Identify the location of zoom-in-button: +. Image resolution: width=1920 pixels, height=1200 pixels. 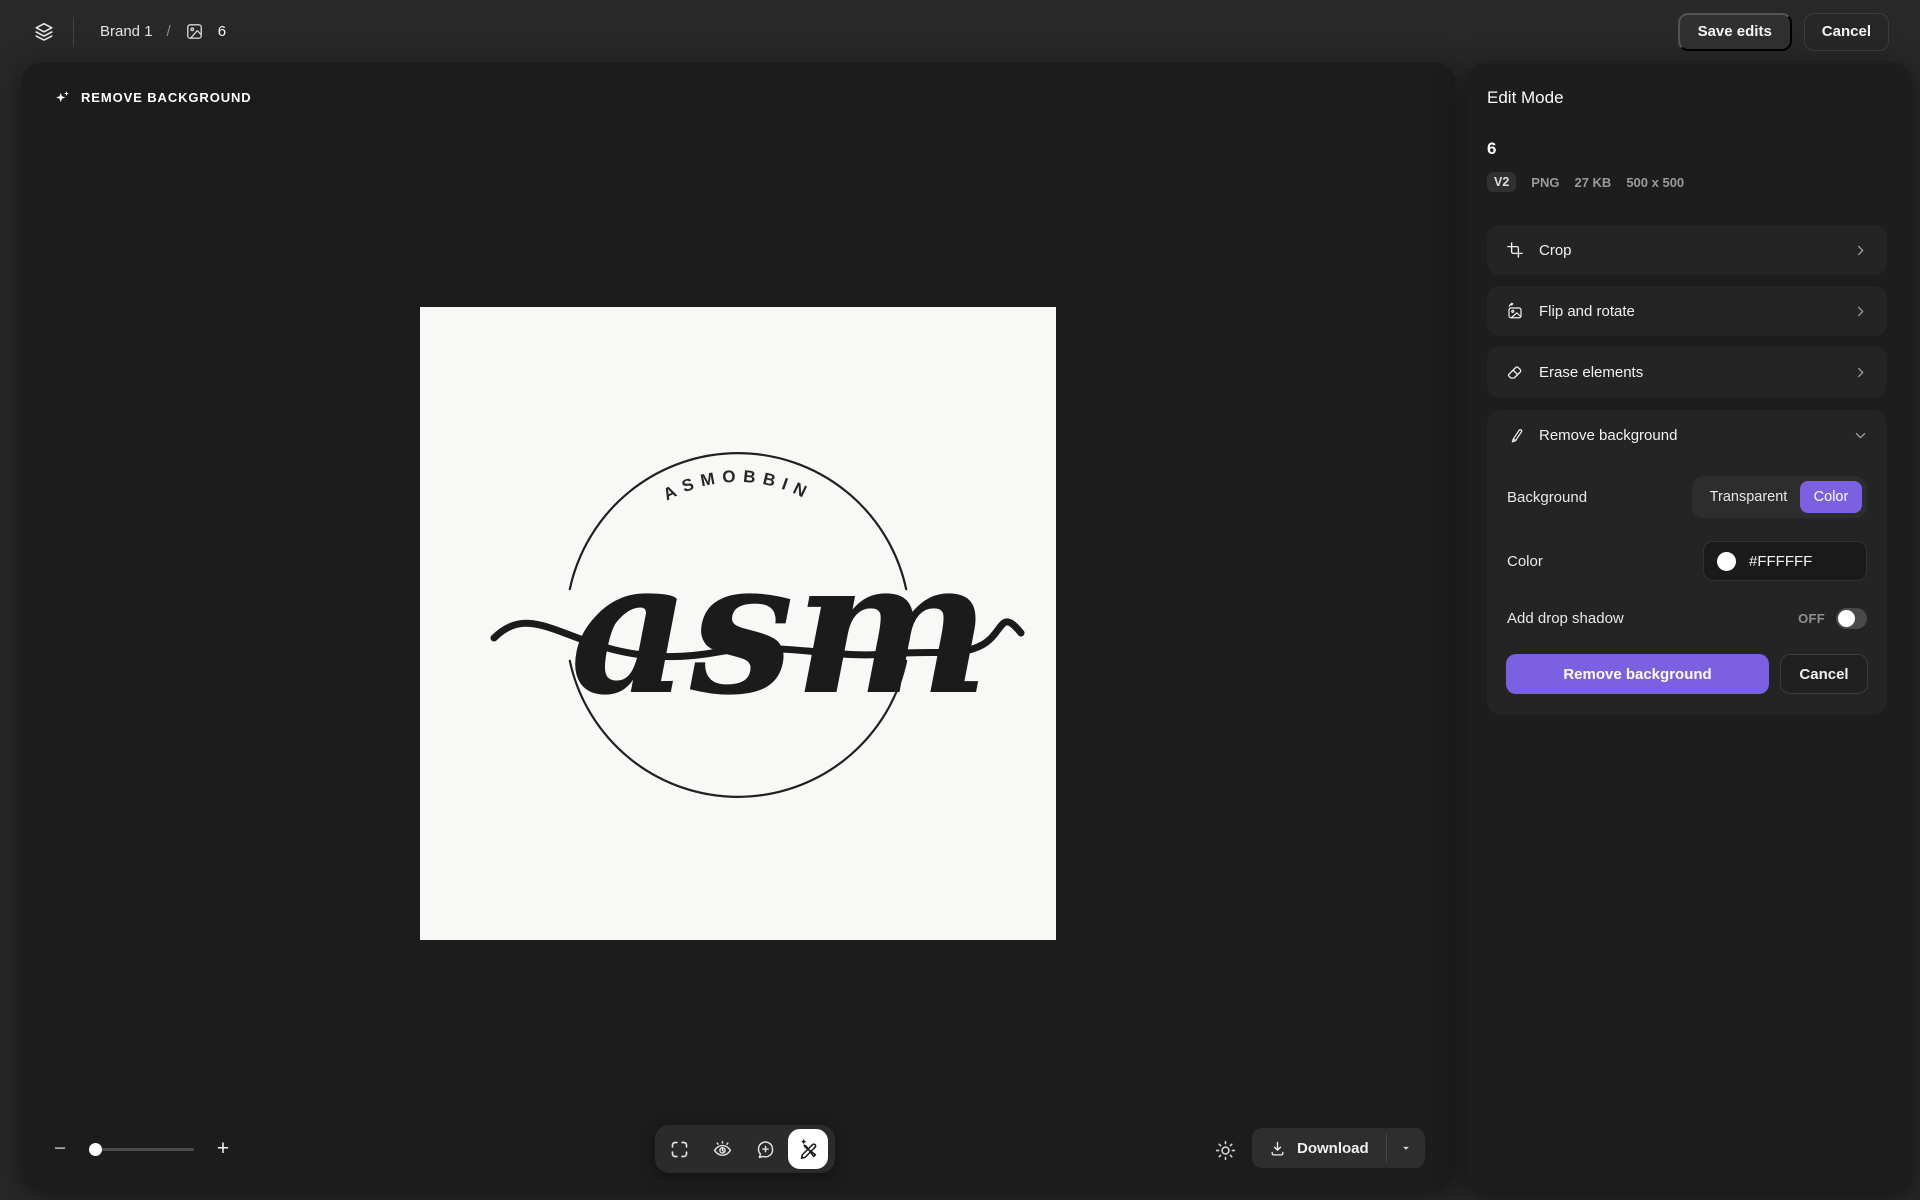
(223, 1149).